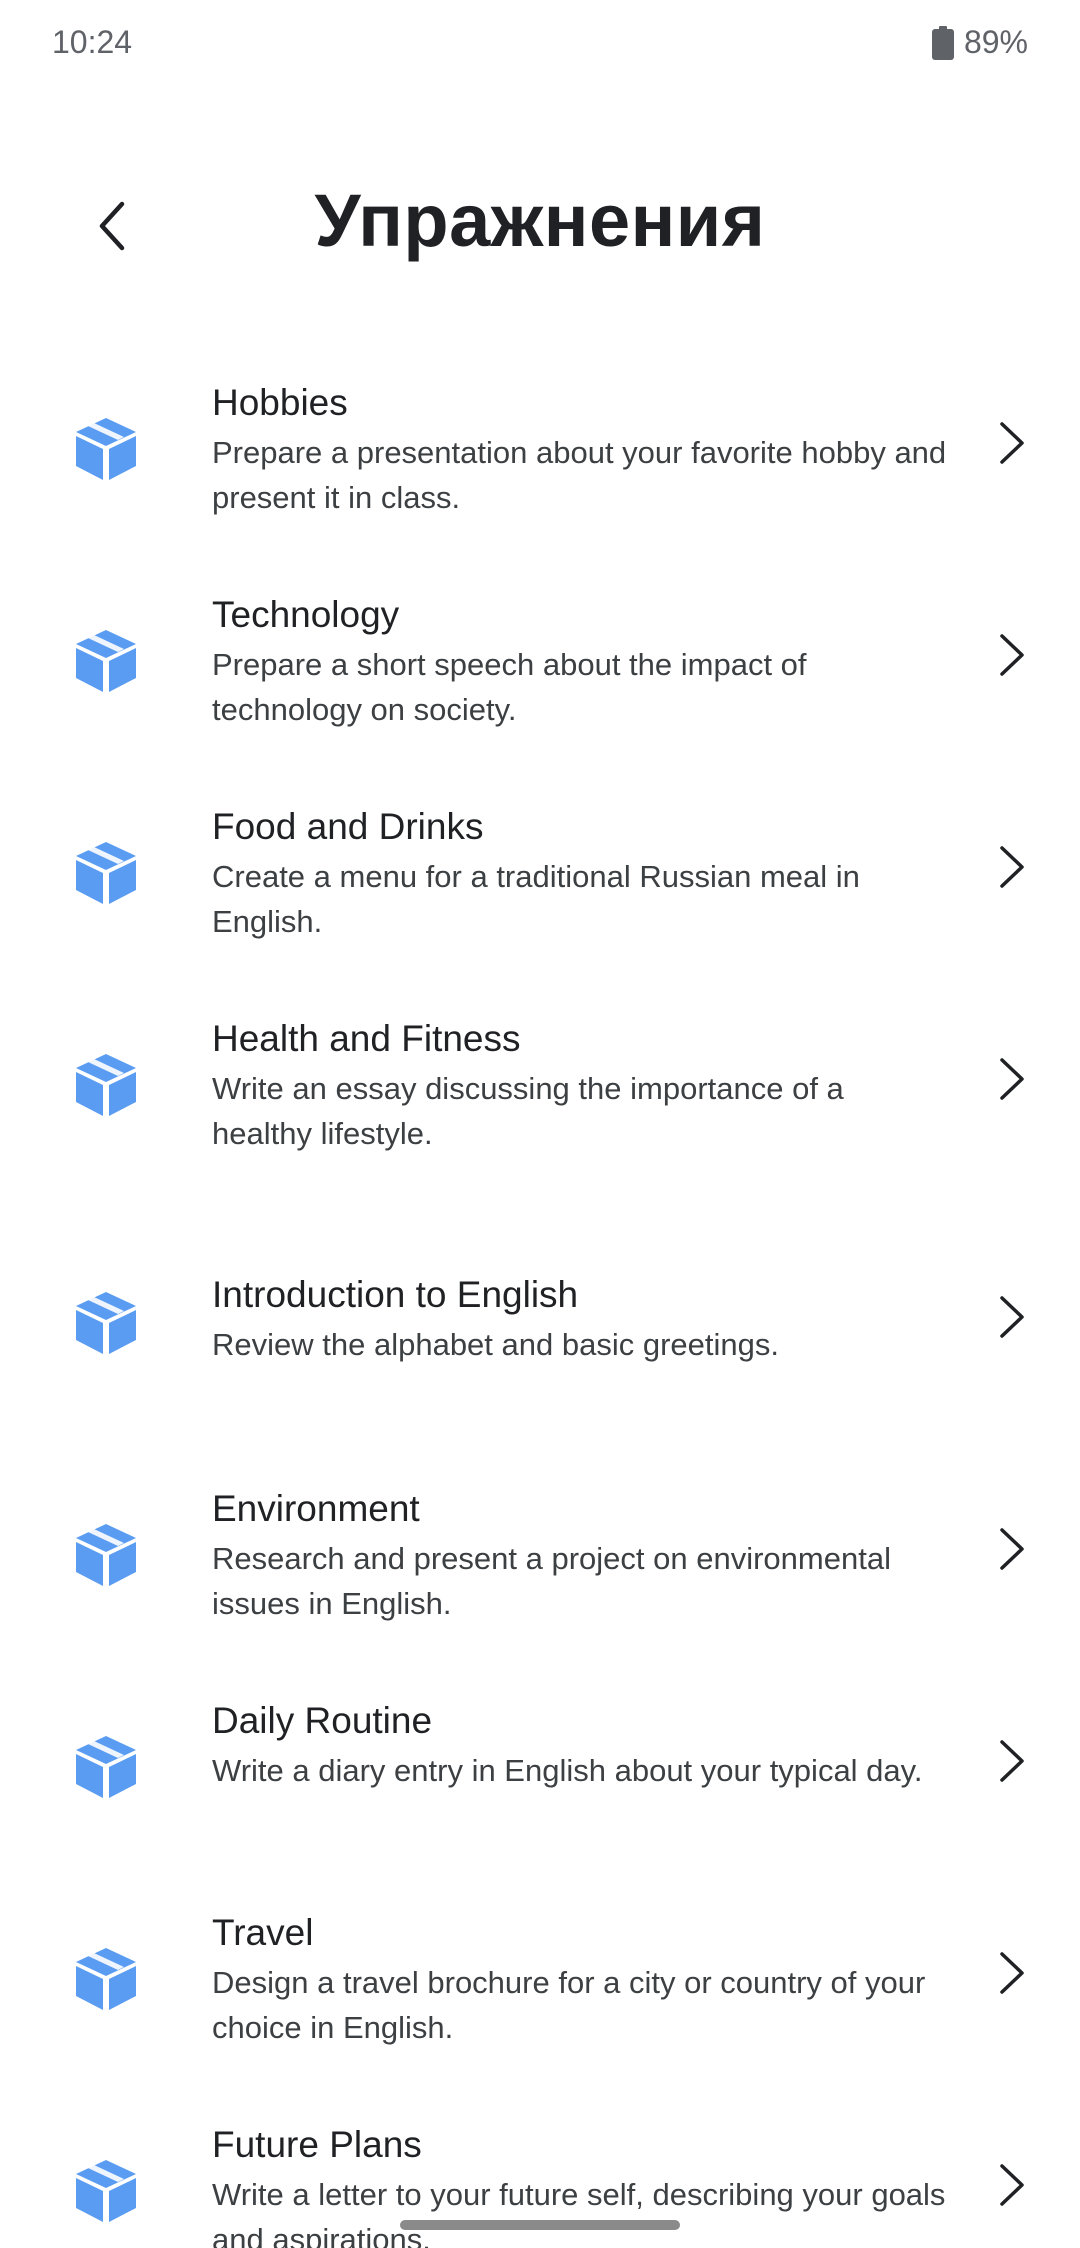  Describe the element at coordinates (348, 826) in the screenshot. I see `item-title: Food and Drinks` at that location.